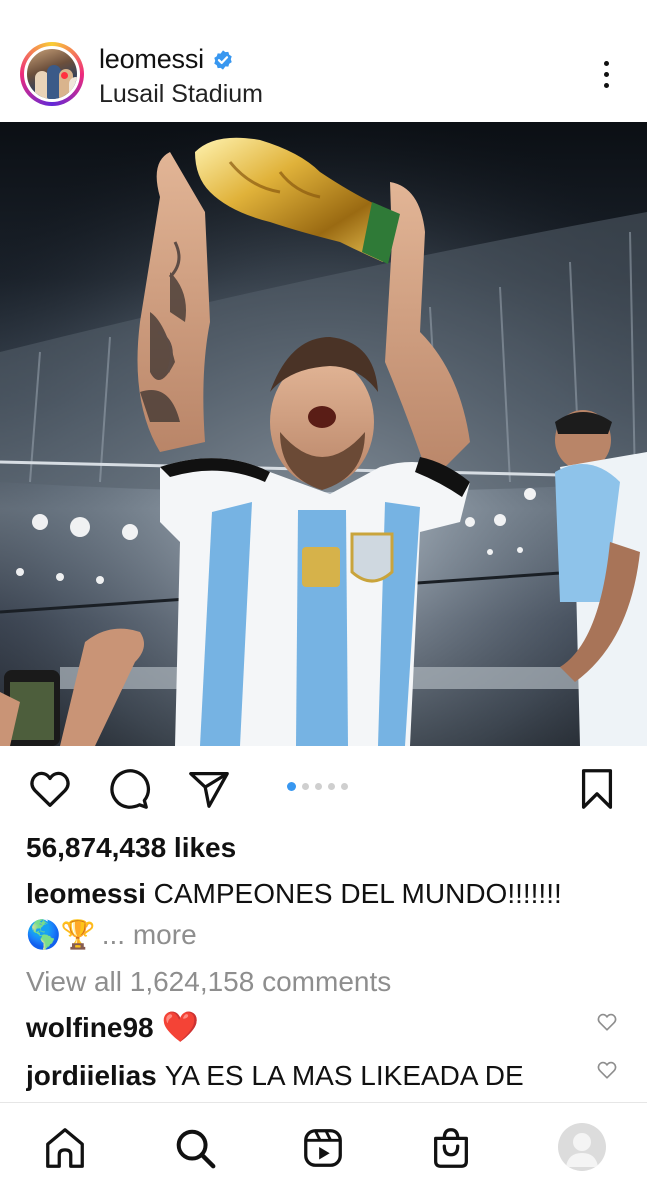 The height and width of the screenshot is (1200, 647). What do you see at coordinates (323, 1148) in the screenshot?
I see `reels-icon` at bounding box center [323, 1148].